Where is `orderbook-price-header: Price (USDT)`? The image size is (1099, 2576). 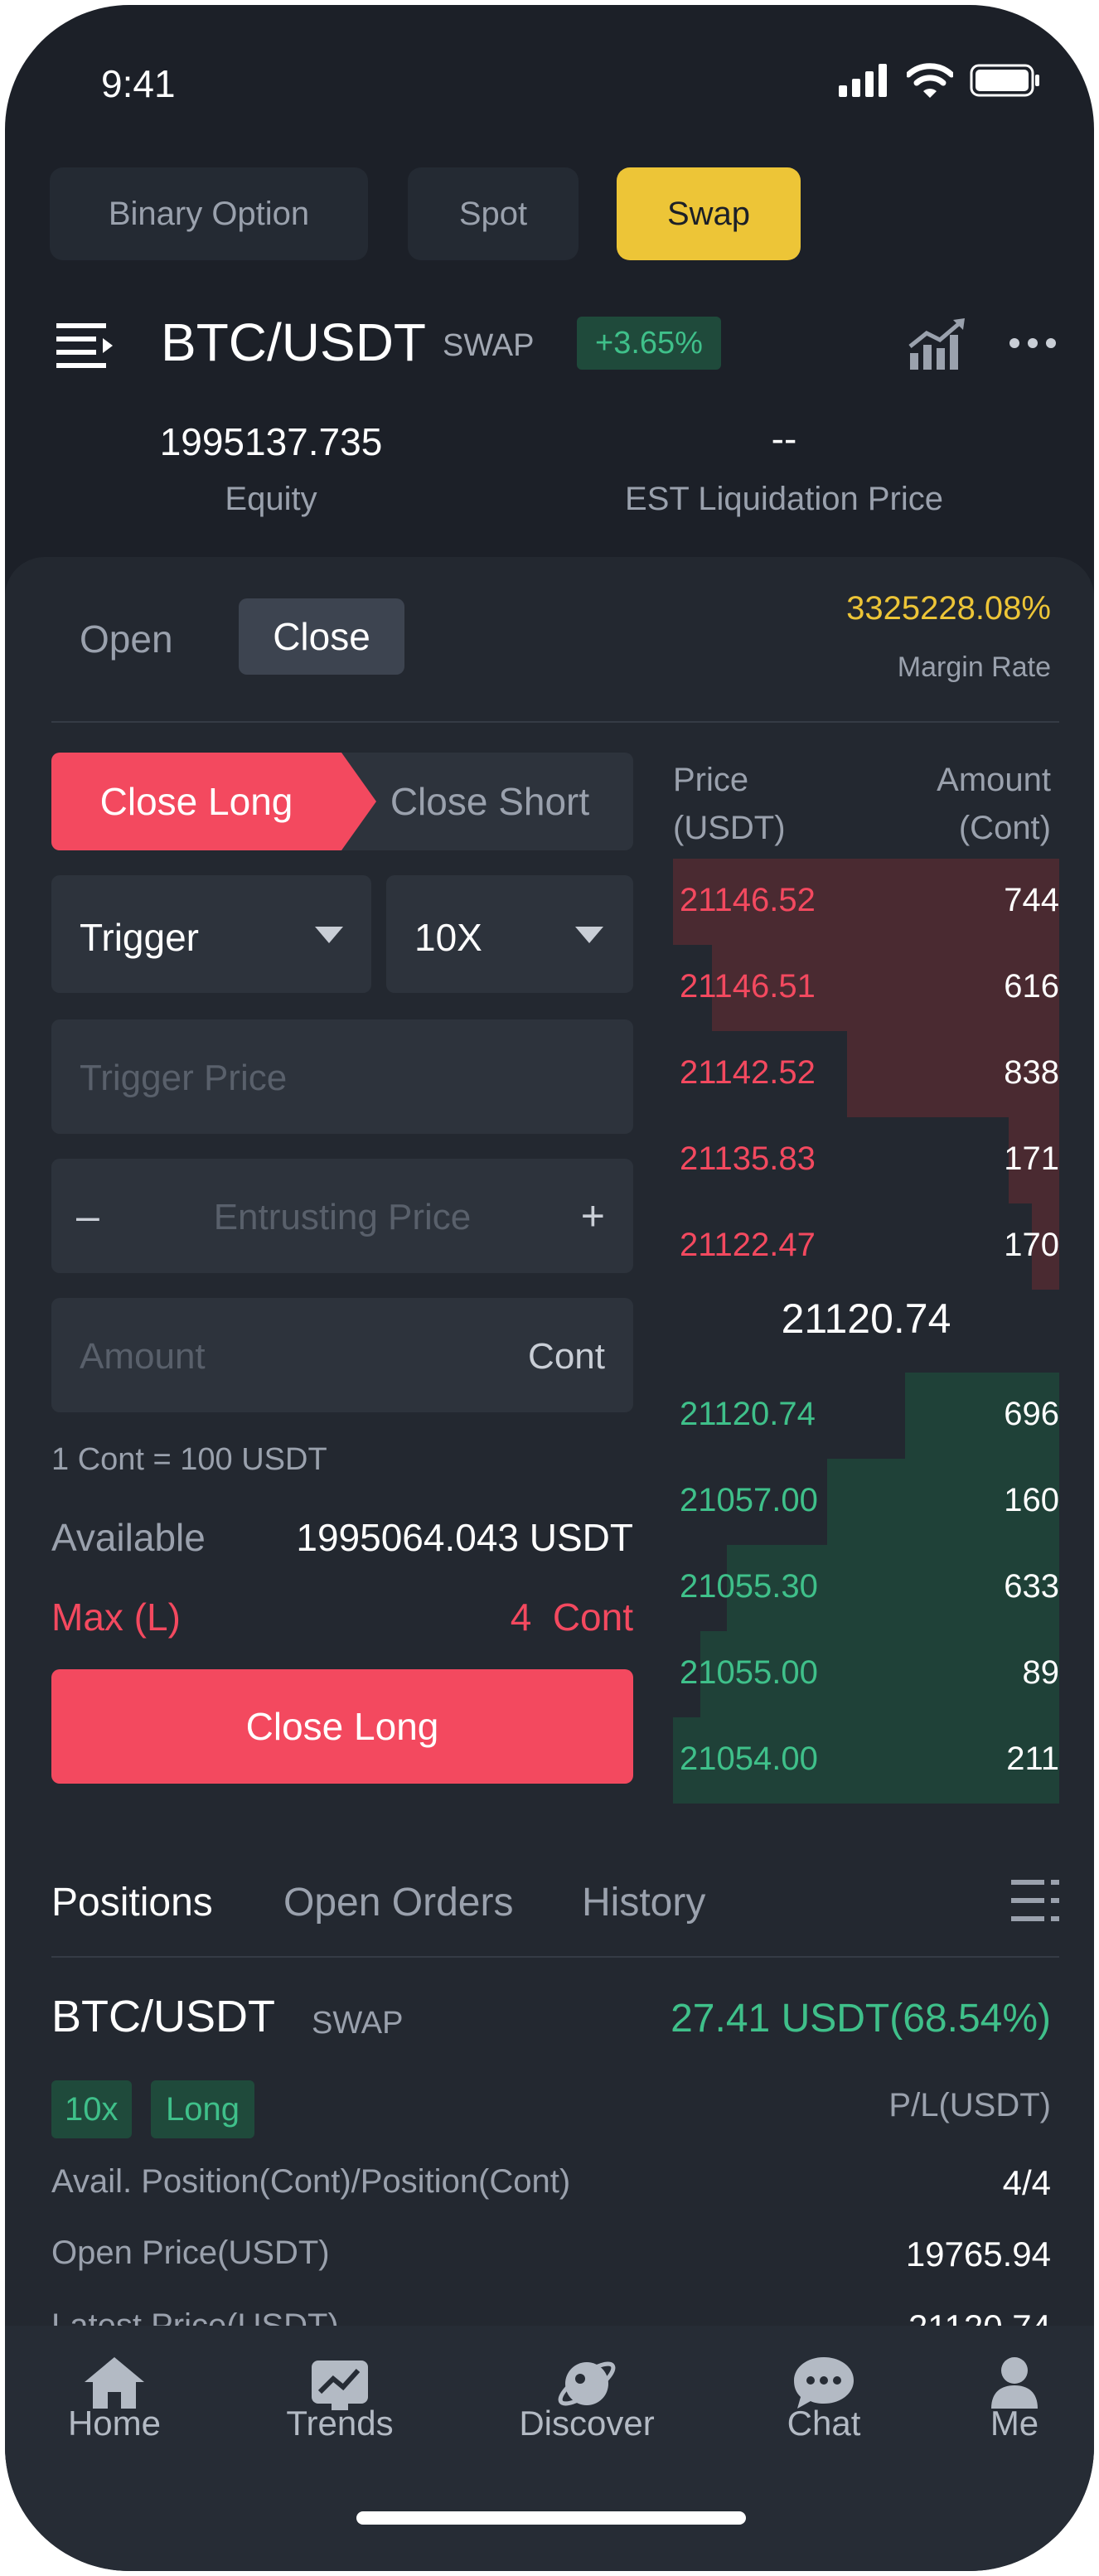 orderbook-price-header: Price (USDT) is located at coordinates (729, 804).